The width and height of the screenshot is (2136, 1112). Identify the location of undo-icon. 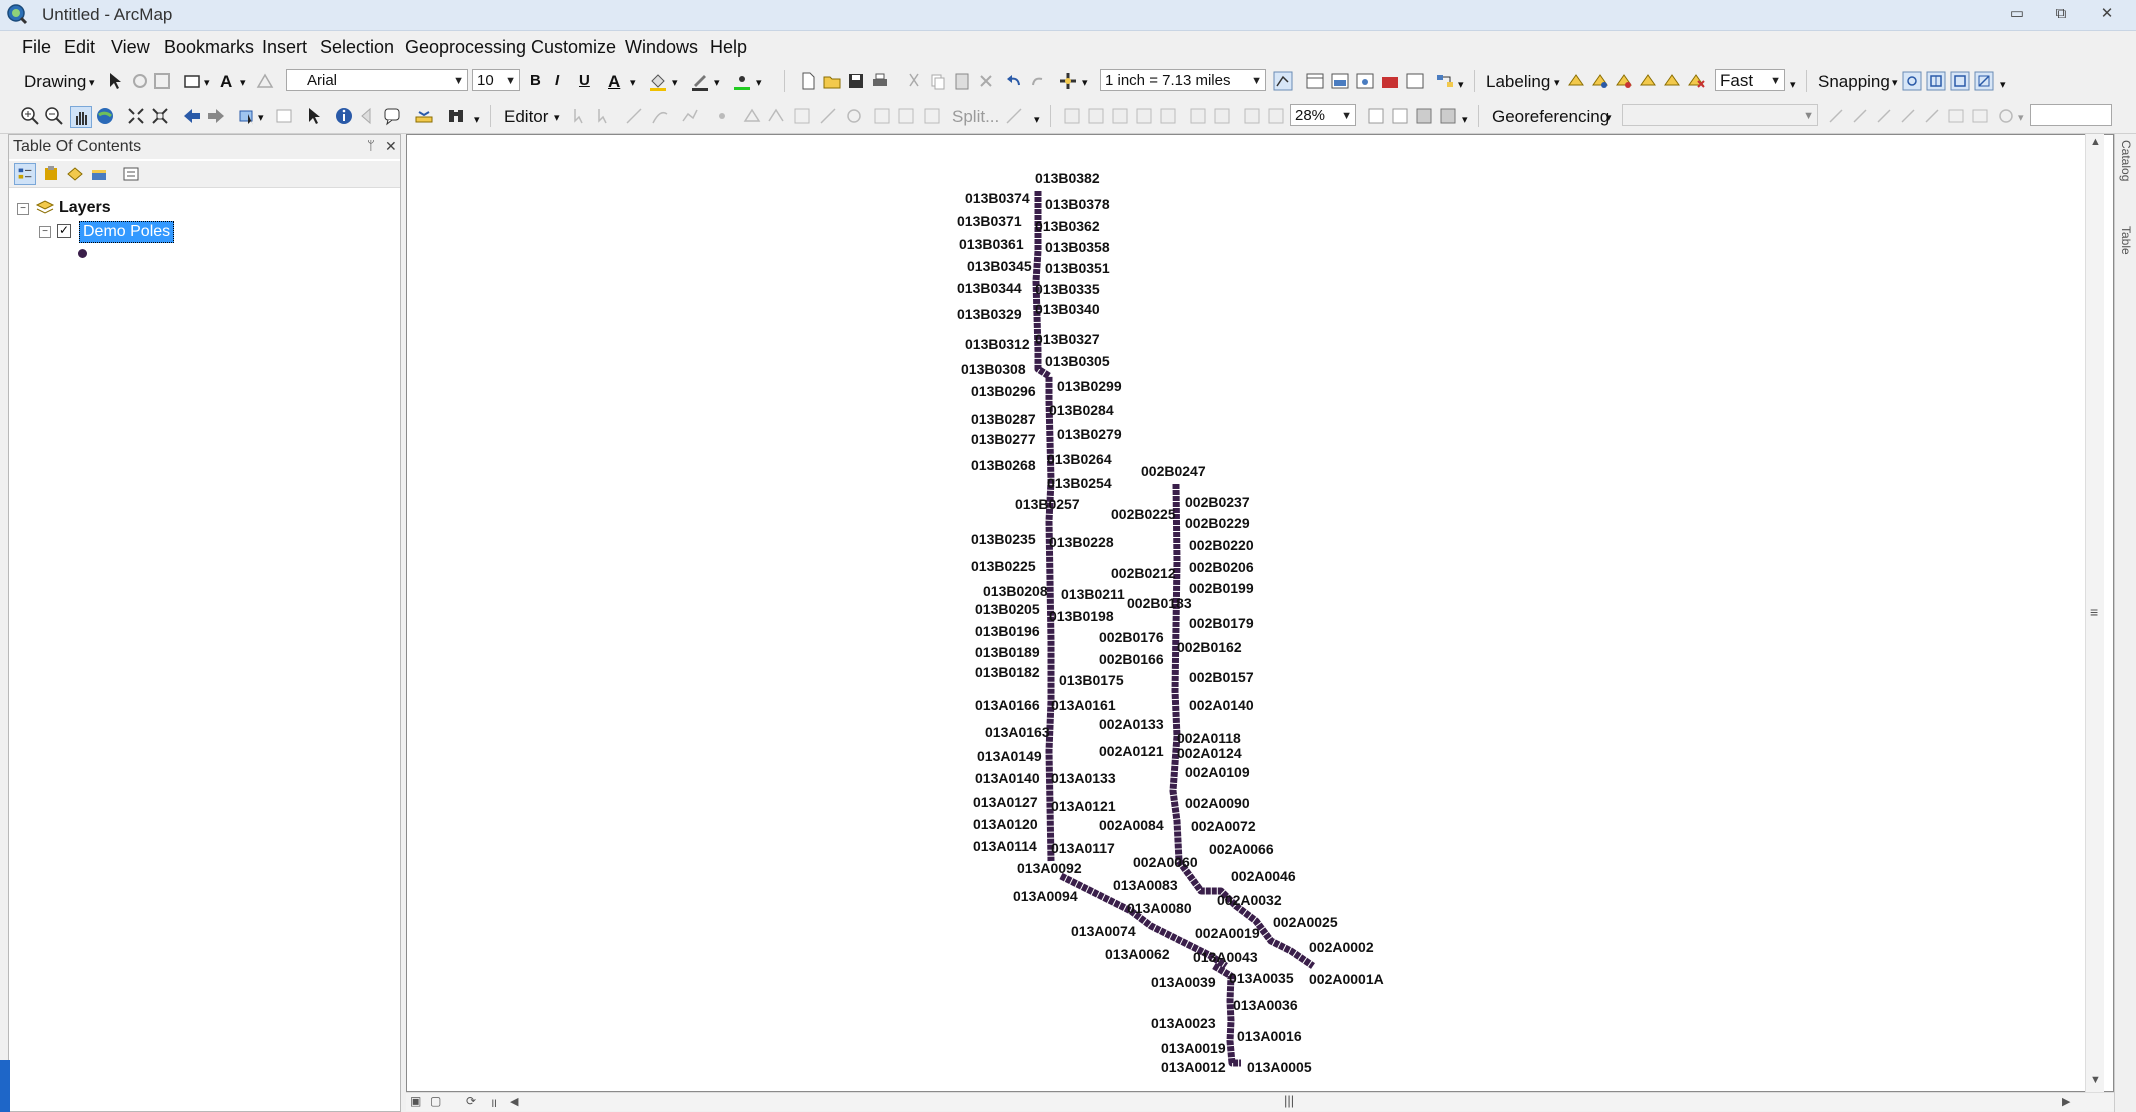
(1014, 81).